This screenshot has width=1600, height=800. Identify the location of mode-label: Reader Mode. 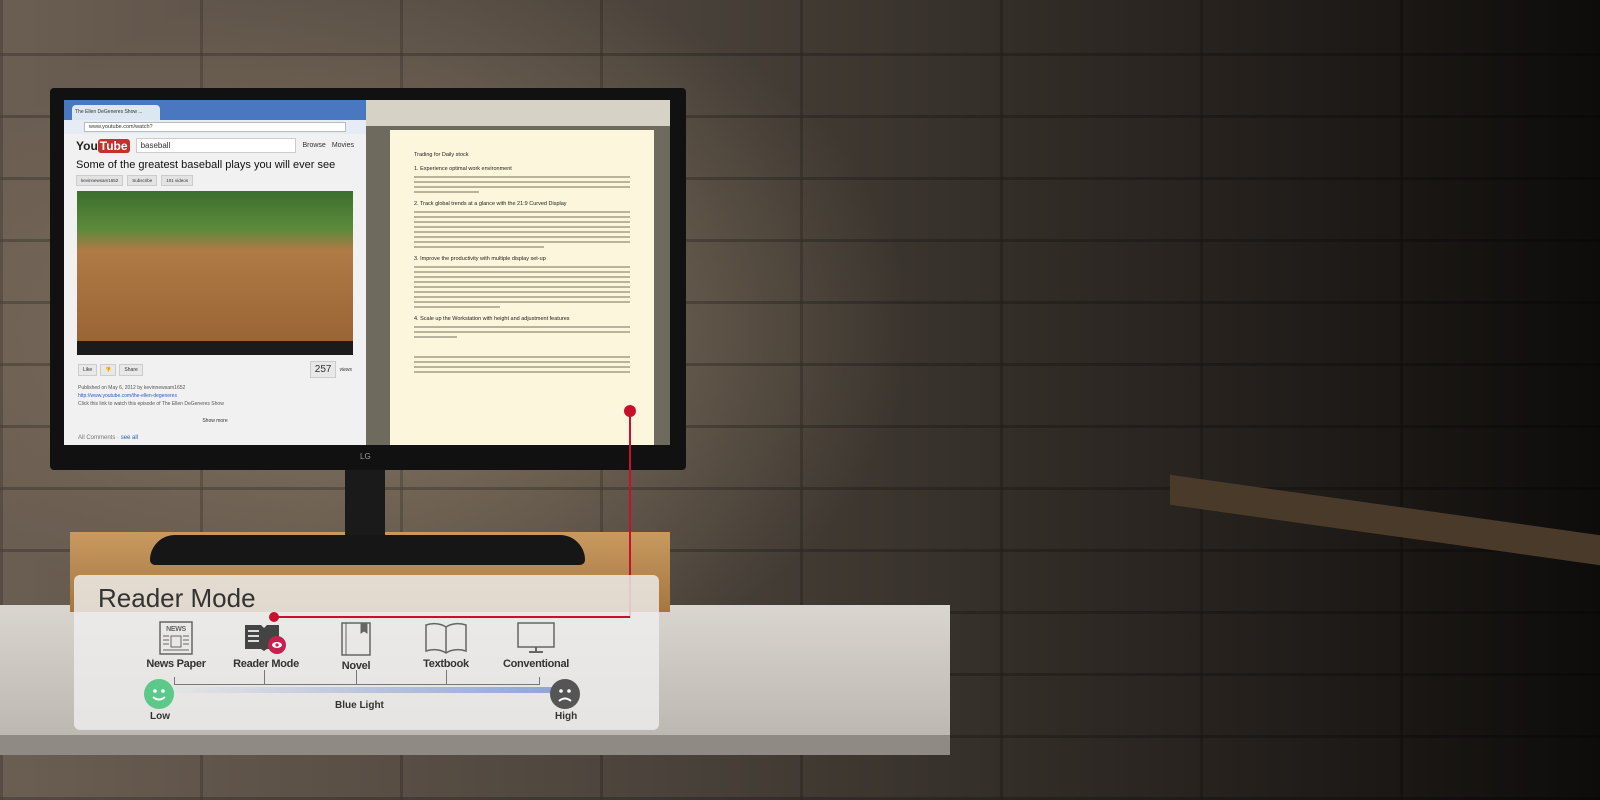
(266, 664).